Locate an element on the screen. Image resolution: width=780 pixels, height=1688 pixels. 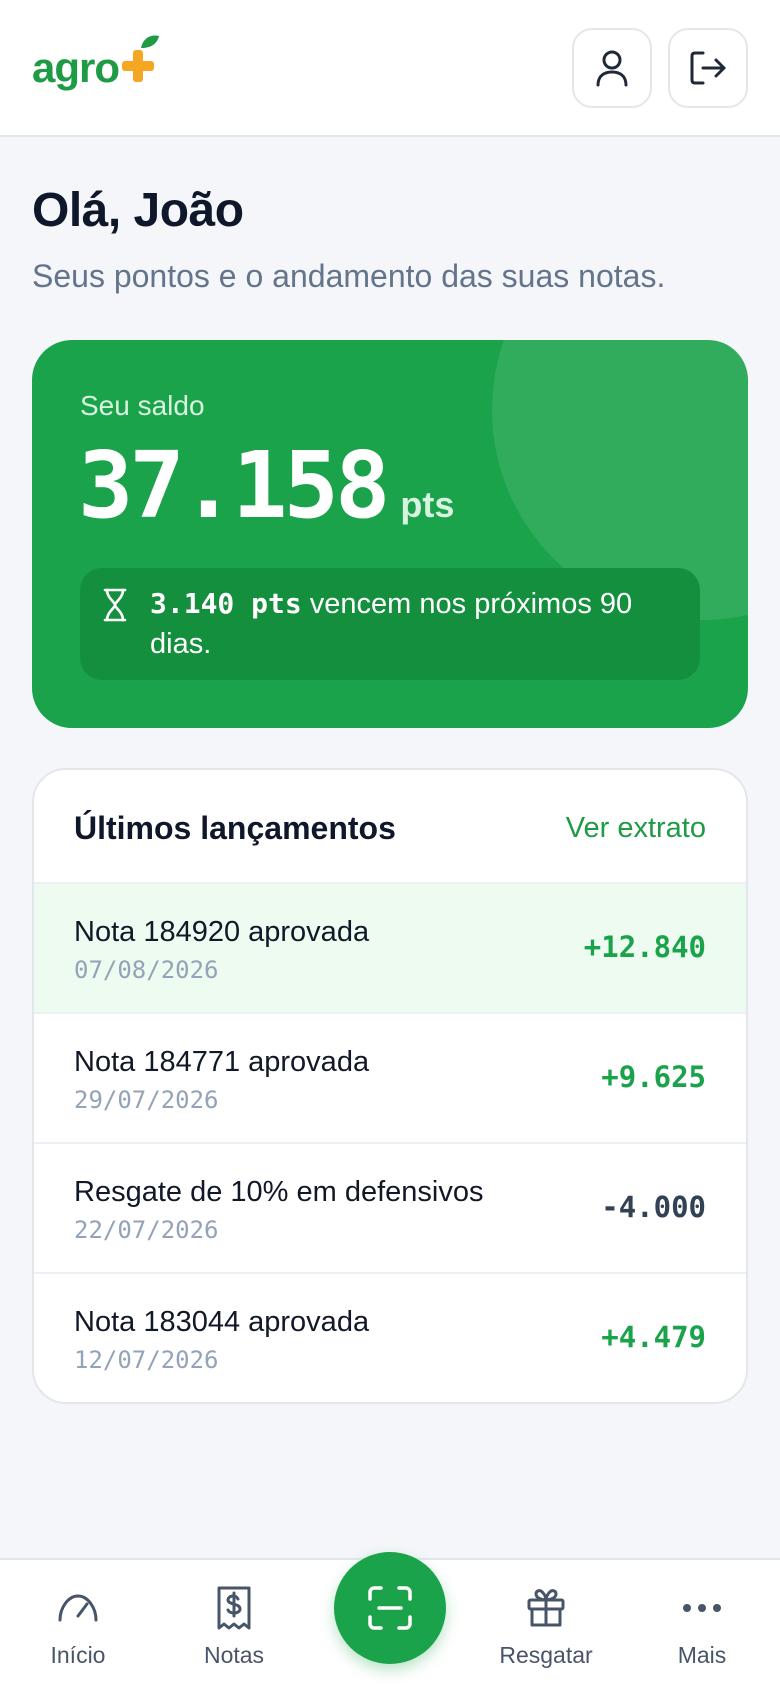
expiring-points-notice: 3.140 pts vencem nos próximos 90 dias. is located at coordinates (390, 624).